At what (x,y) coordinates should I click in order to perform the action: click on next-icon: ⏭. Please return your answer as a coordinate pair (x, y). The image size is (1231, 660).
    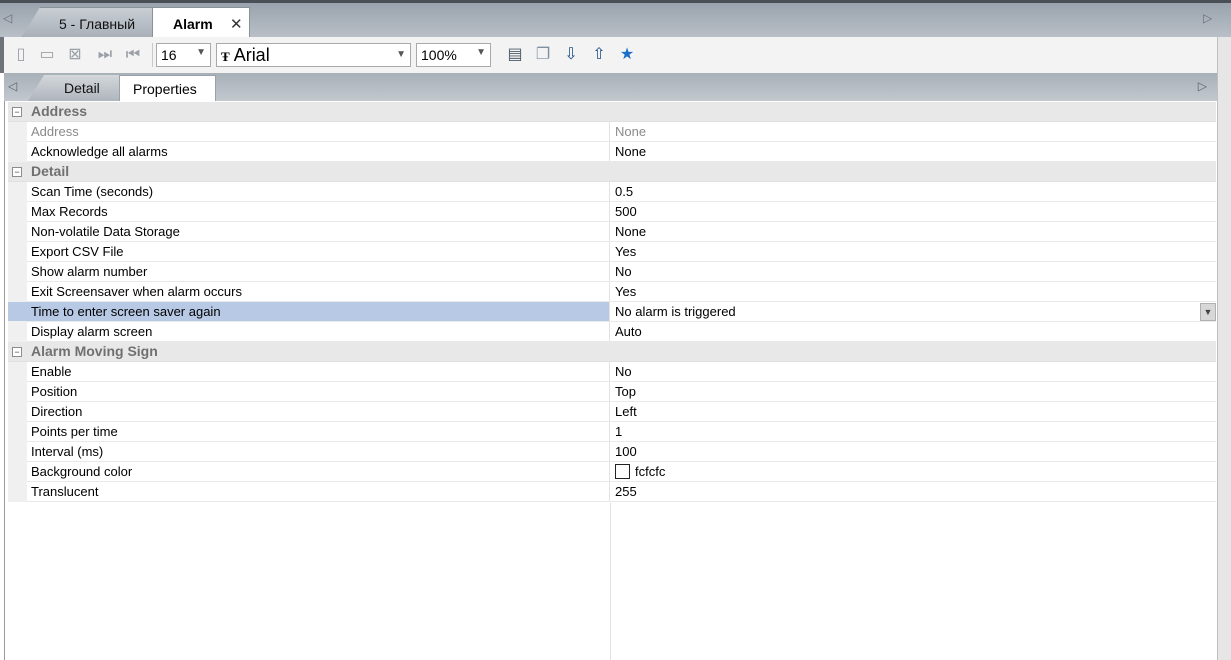
    Looking at the image, I should click on (105, 55).